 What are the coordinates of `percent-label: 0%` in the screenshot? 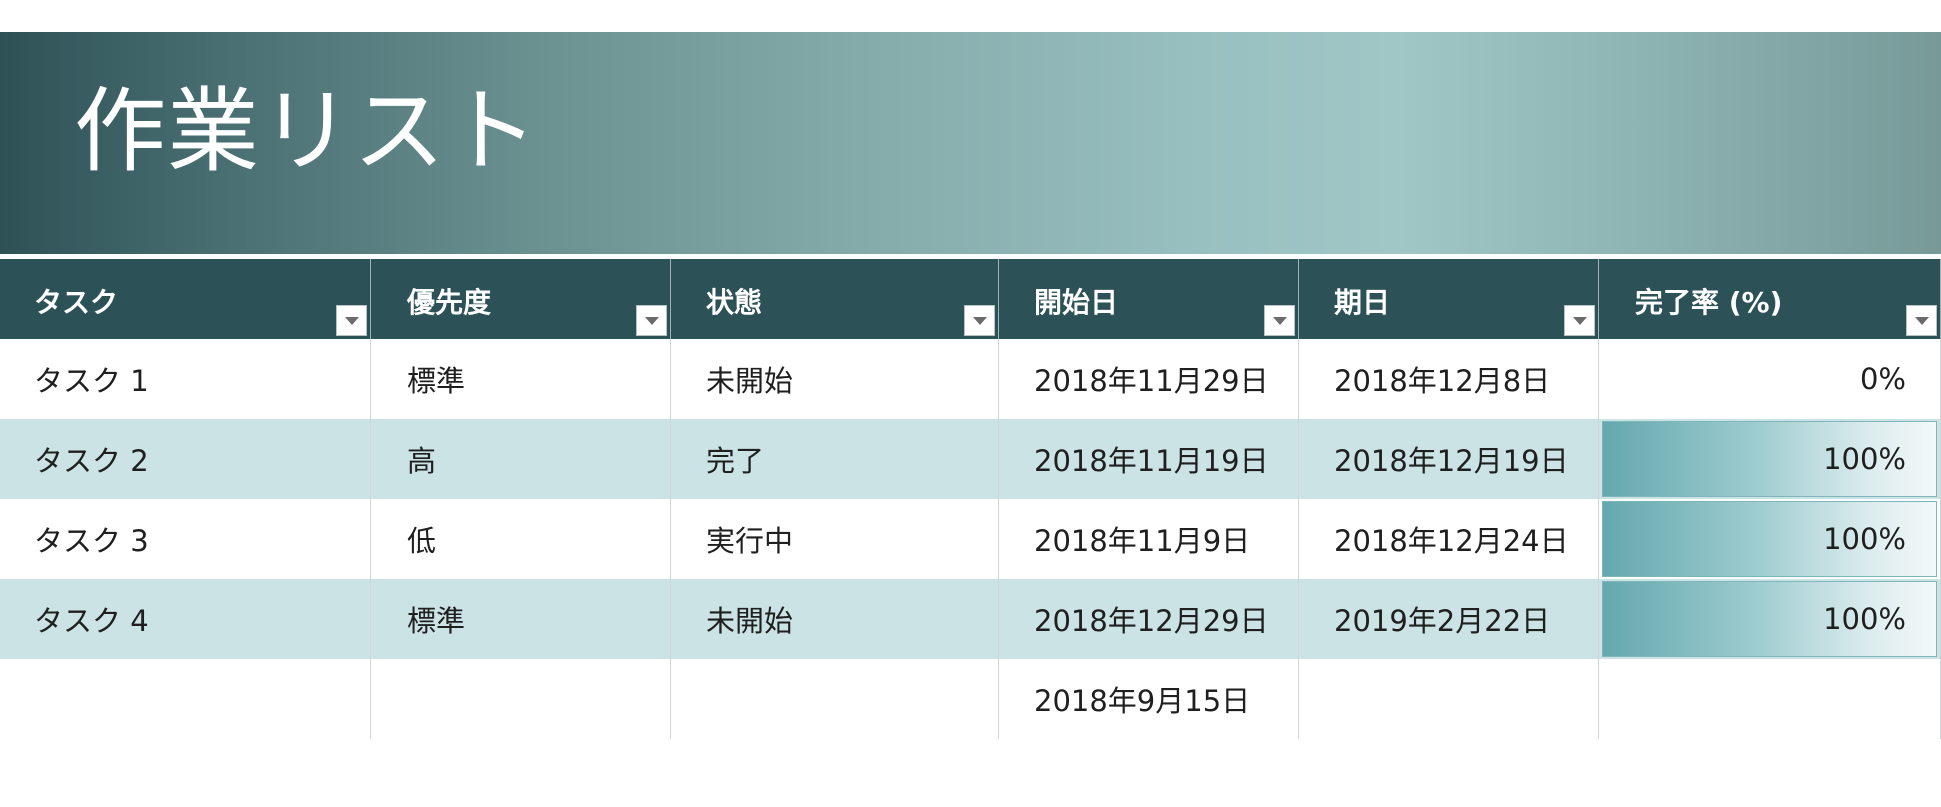 It's located at (1882, 379).